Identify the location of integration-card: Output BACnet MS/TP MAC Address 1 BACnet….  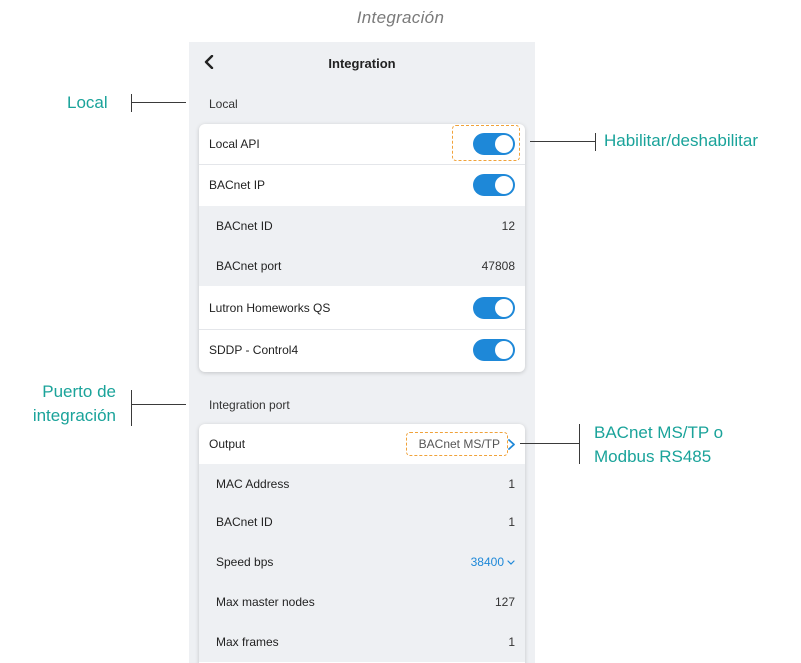
(362, 543).